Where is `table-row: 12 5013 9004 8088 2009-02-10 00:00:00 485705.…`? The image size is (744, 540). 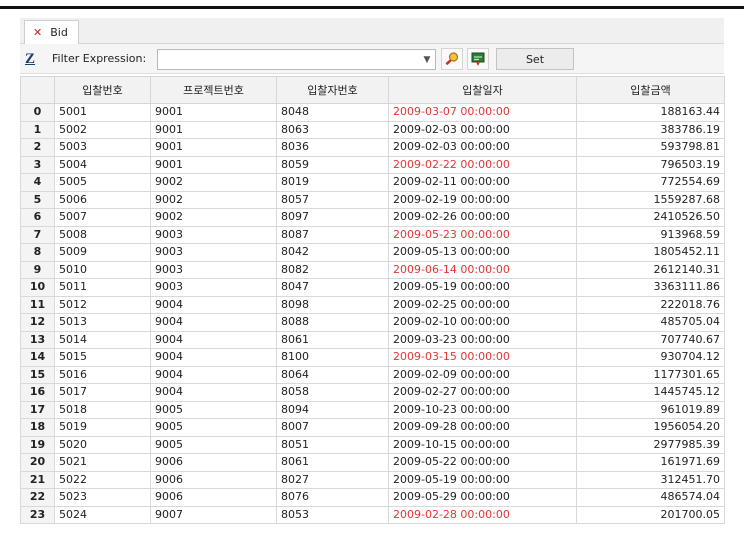 table-row: 12 5013 9004 8088 2009-02-10 00:00:00 485705.… is located at coordinates (372, 322).